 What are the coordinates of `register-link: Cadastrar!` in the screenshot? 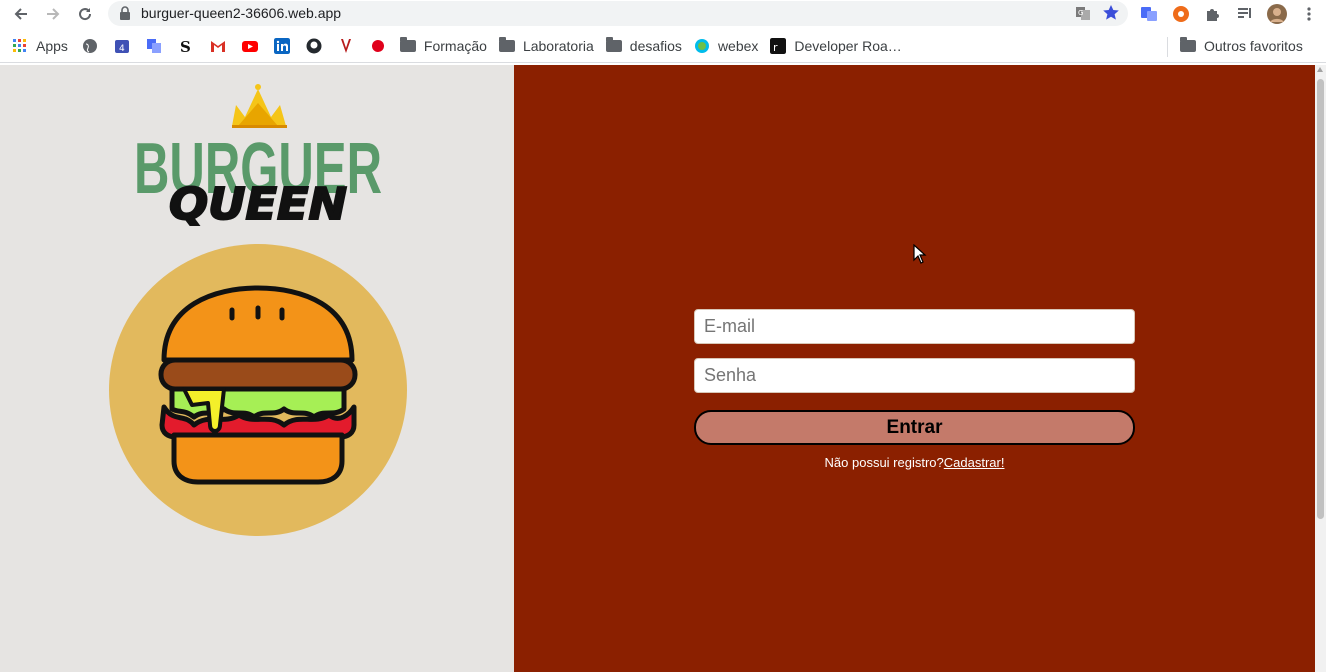 It's located at (974, 462).